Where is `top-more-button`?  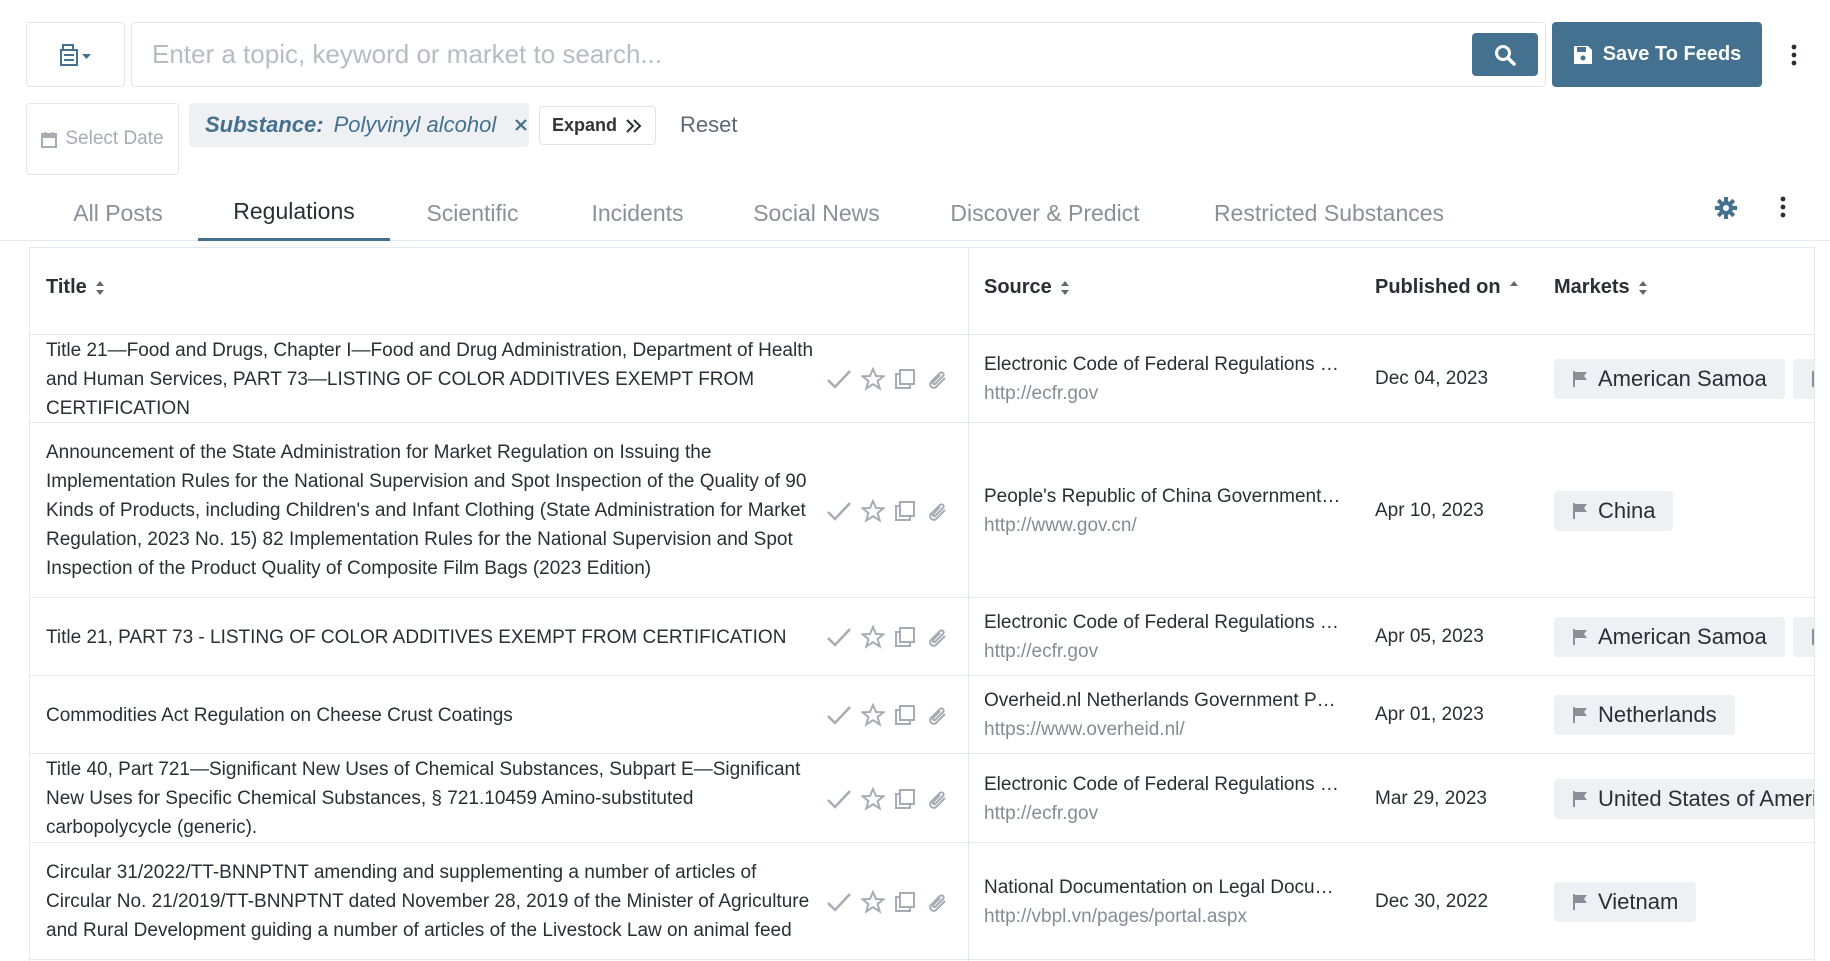
top-more-button is located at coordinates (1794, 55).